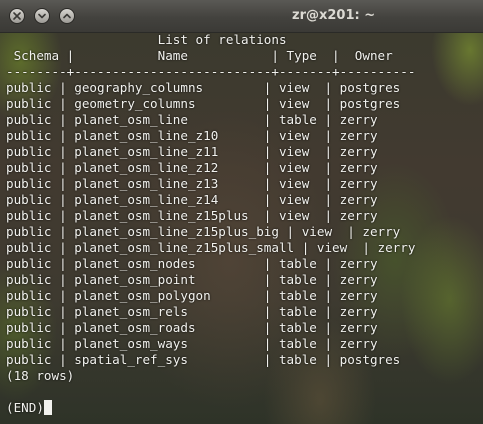  Describe the element at coordinates (192, 119) in the screenshot. I see `table-row: public | planet_osm_line | table | zerry` at that location.